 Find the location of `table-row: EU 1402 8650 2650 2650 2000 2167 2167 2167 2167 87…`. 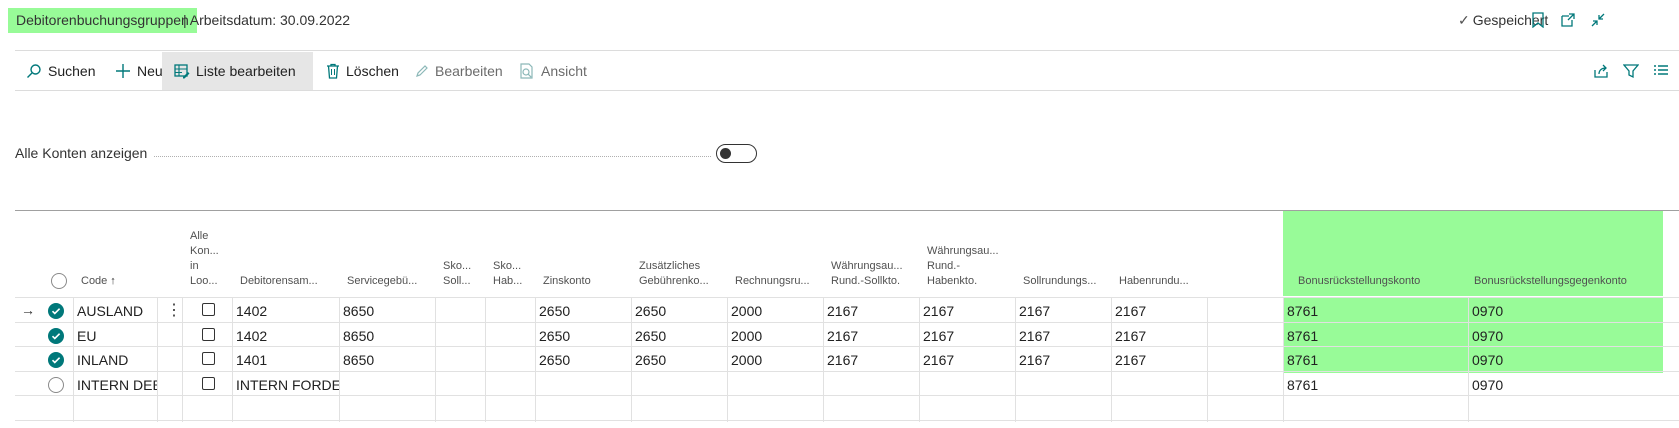

table-row: EU 1402 8650 2650 2650 2000 2167 2167 2167 2167 87… is located at coordinates (847, 335).